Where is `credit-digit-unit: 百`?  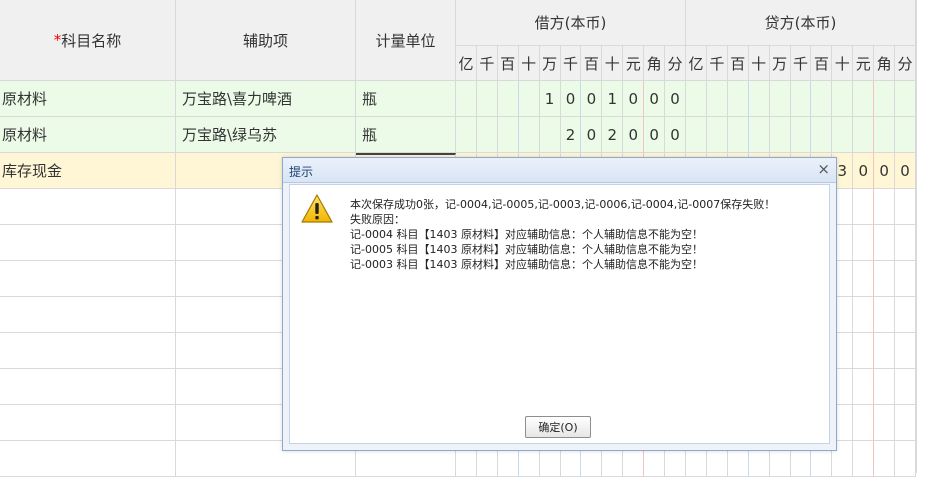
credit-digit-unit: 百 is located at coordinates (738, 63).